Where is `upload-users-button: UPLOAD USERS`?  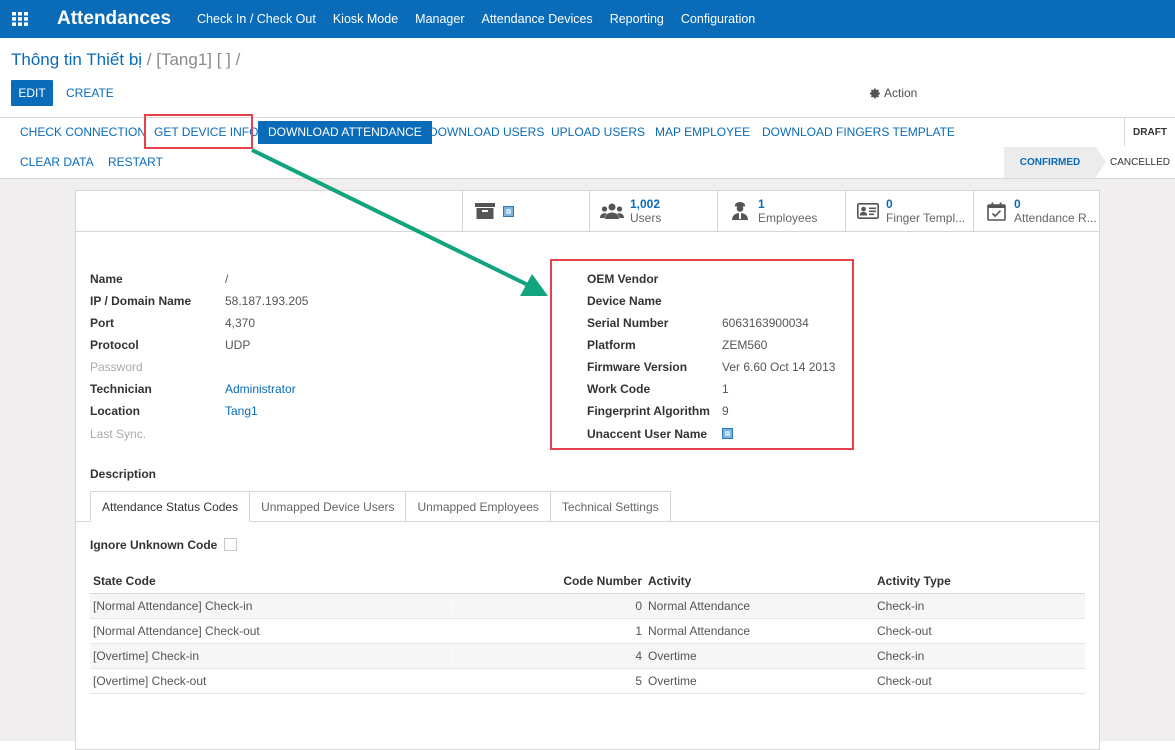
upload-users-button: UPLOAD USERS is located at coordinates (598, 132).